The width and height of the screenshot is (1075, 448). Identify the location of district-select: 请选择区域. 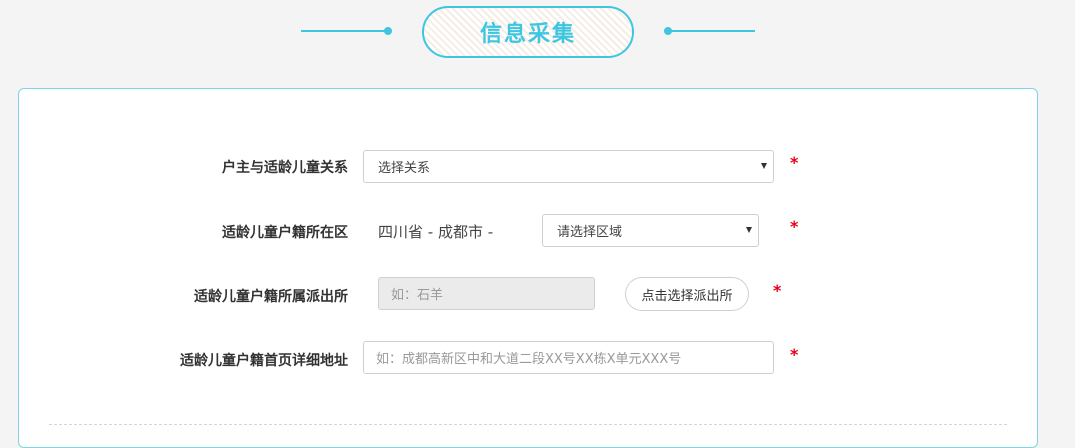
(650, 230).